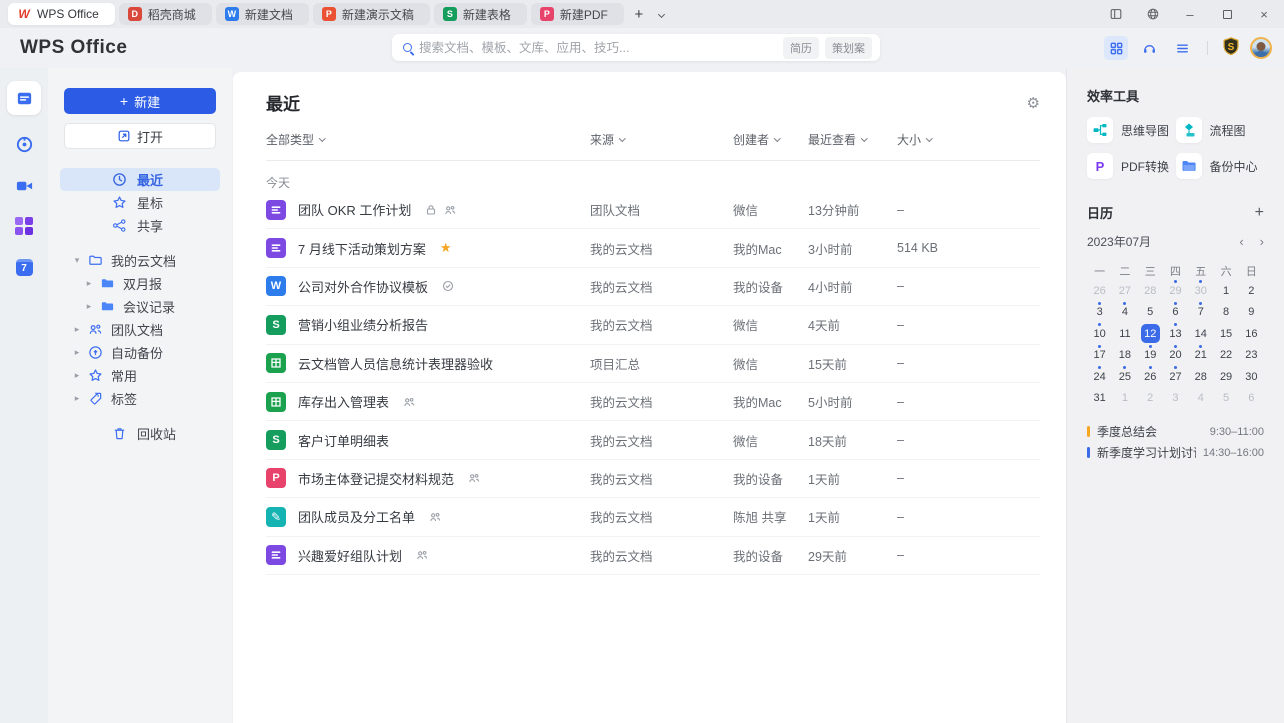  Describe the element at coordinates (1099, 399) in the screenshot. I see `calendar-day: 31` at that location.